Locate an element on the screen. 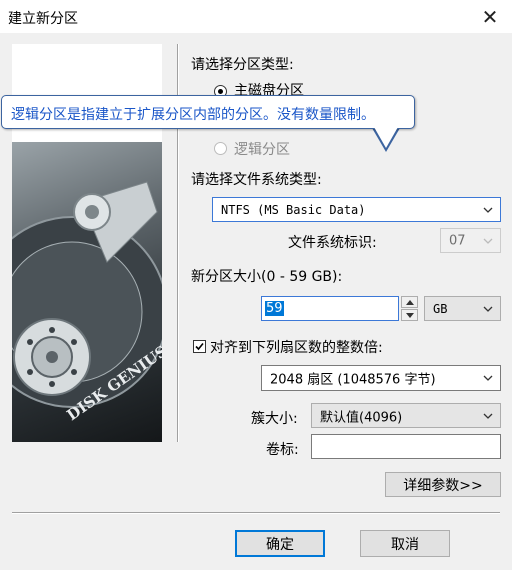 The width and height of the screenshot is (512, 570). close-icon: ✕ is located at coordinates (490, 17).